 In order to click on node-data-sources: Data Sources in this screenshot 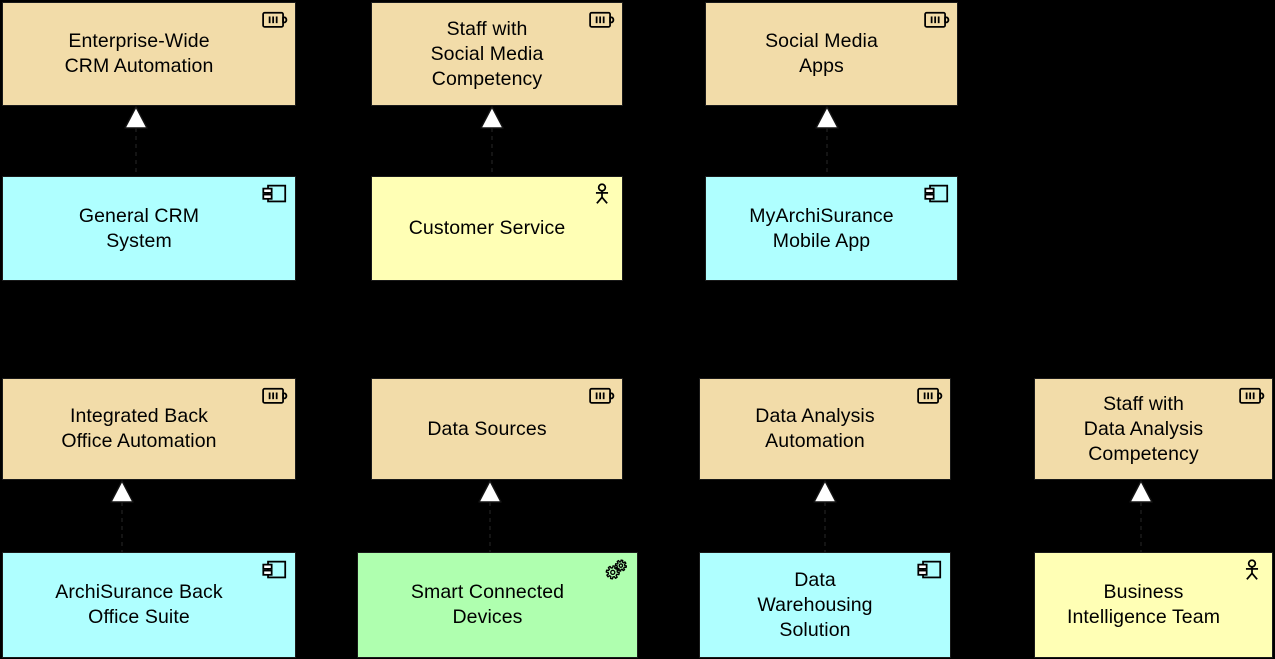, I will do `click(497, 429)`.